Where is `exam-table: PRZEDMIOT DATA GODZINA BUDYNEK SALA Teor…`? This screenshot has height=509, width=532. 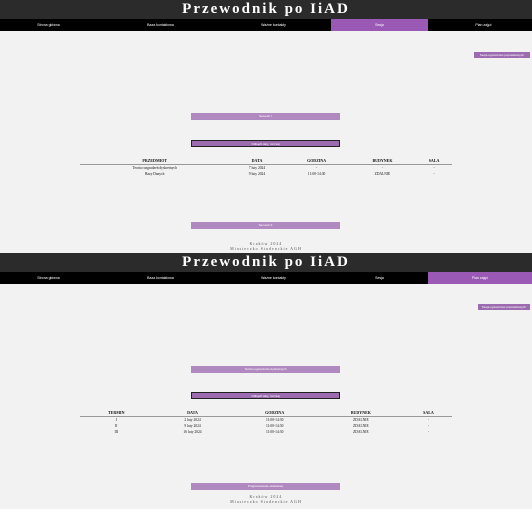 exam-table: PRZEDMIOT DATA GODZINA BUDYNEK SALA Teor… is located at coordinates (266, 167).